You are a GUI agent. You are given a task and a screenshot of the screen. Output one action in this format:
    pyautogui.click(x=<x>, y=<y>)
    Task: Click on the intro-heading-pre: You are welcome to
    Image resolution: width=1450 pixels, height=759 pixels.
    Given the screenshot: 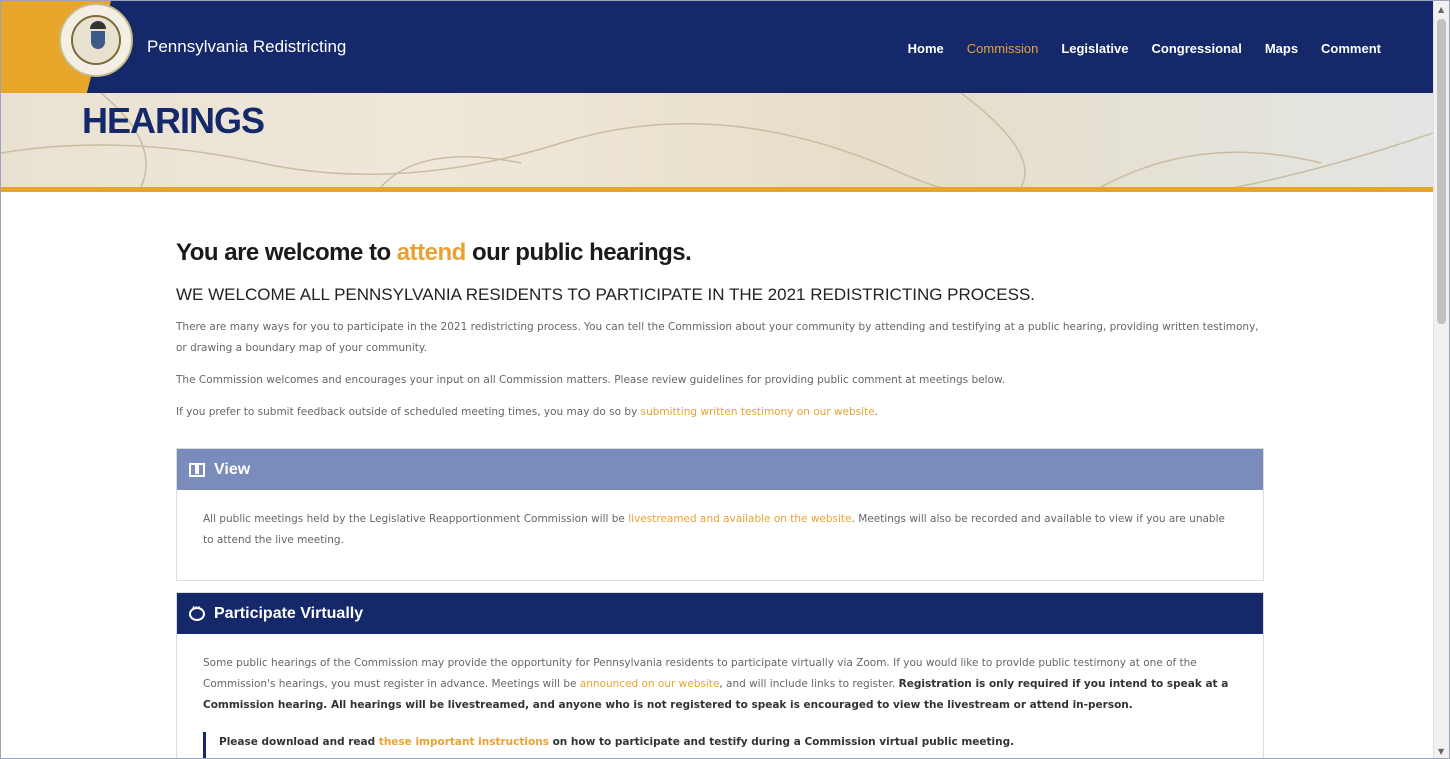 What is the action you would take?
    pyautogui.click(x=286, y=252)
    